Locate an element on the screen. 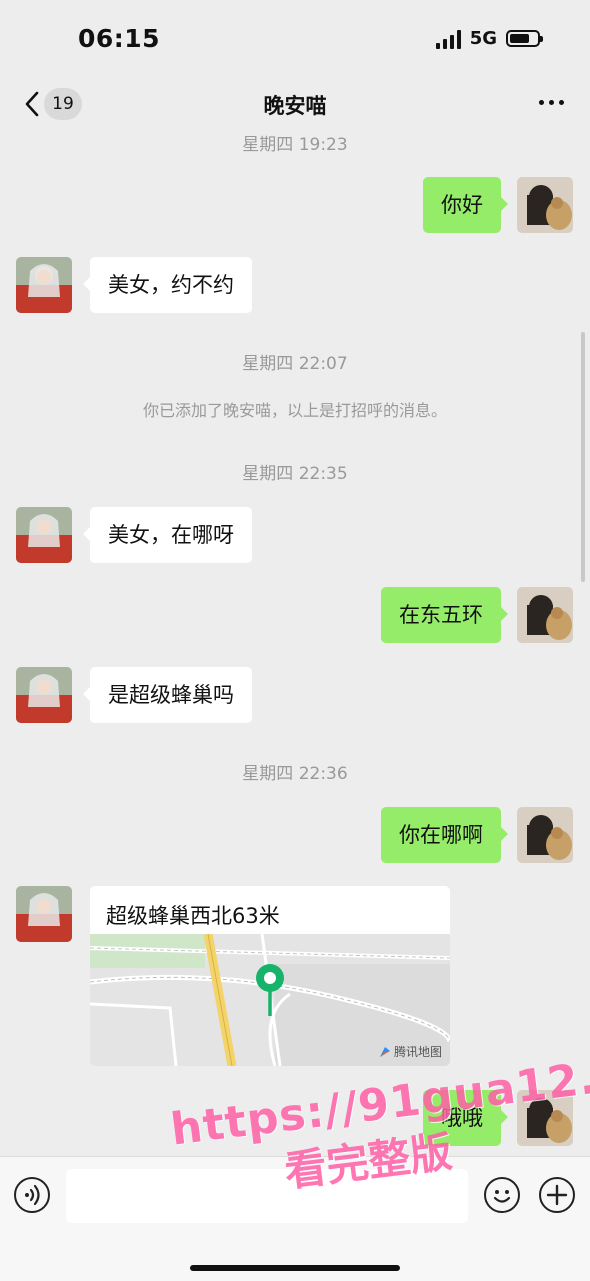 The width and height of the screenshot is (590, 1281). status-indicators: 5G is located at coordinates (489, 38).